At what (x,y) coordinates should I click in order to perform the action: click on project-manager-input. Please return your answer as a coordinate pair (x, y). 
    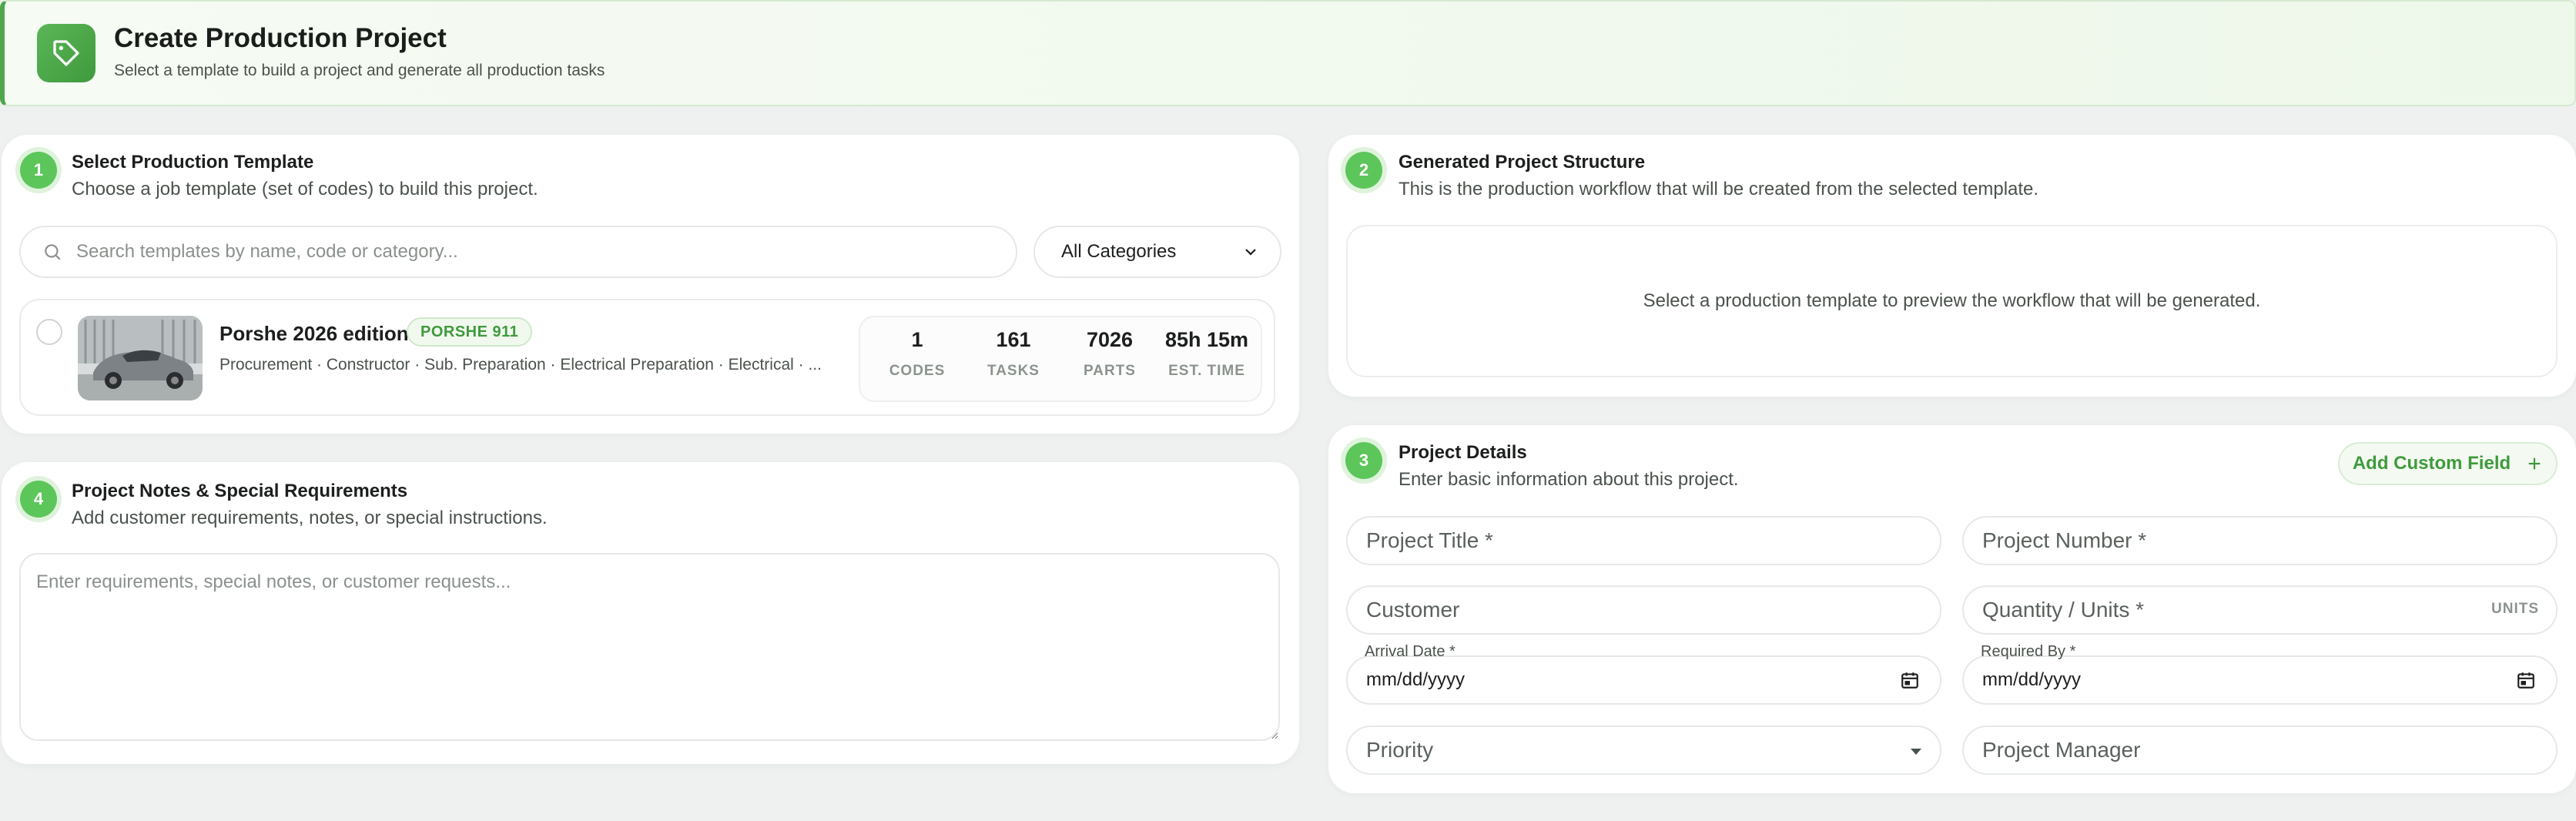
    Looking at the image, I should click on (2259, 750).